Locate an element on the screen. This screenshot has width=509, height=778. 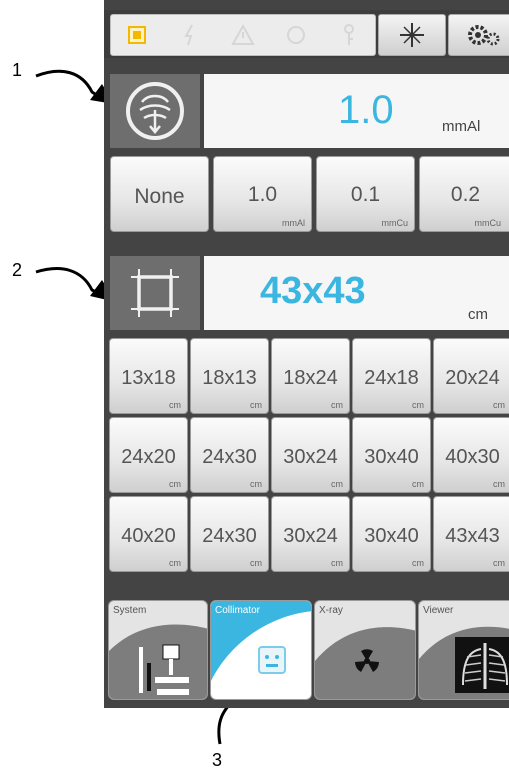
filter-option-label: 0.2 is located at coordinates (465, 194).